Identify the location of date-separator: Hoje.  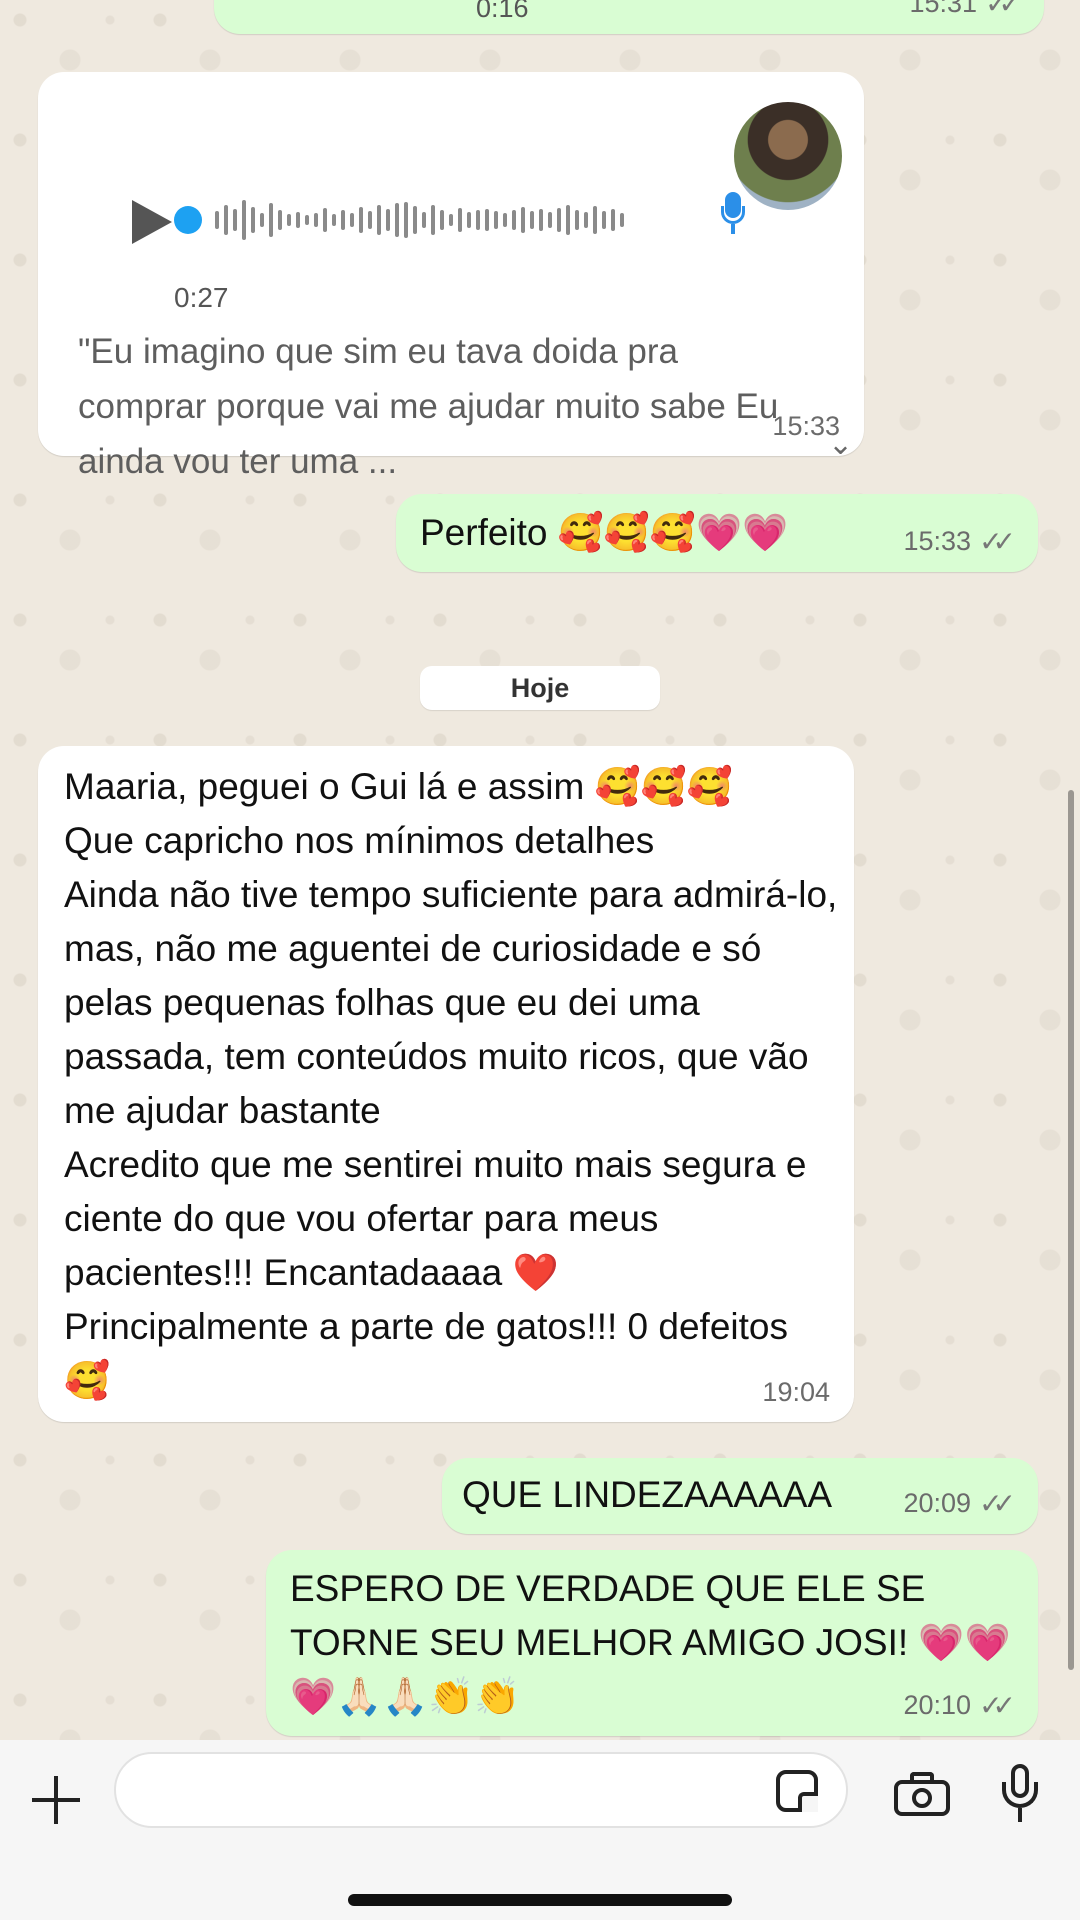
(540, 688).